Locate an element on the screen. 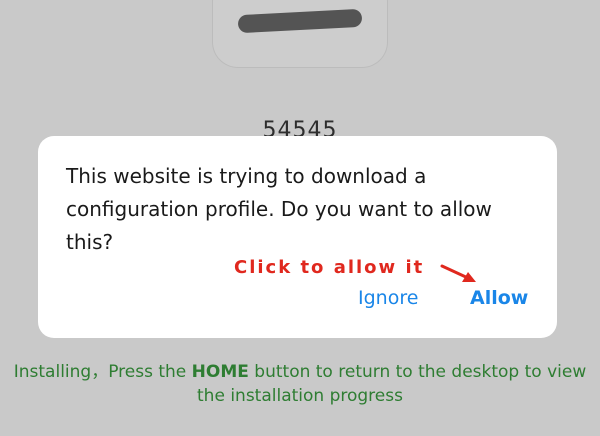  hint-arrow-icon is located at coordinates (458, 273).